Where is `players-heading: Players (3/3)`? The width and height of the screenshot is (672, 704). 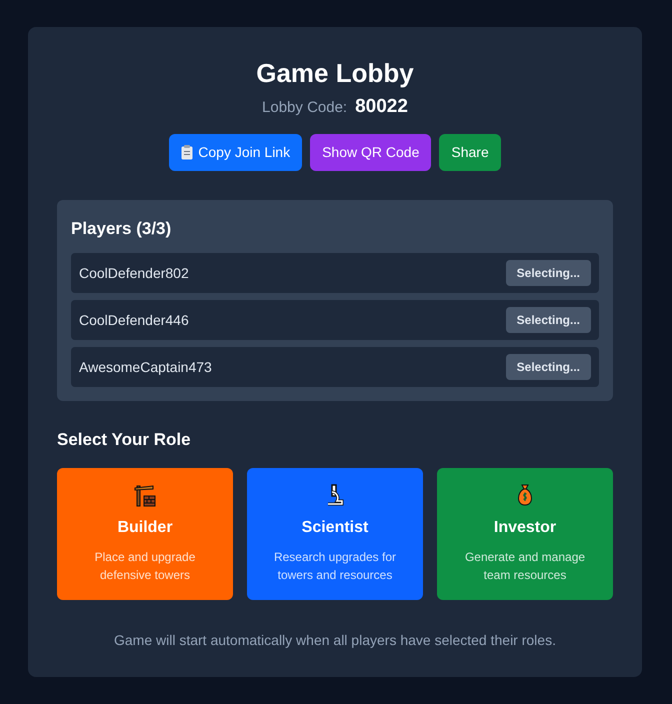 players-heading: Players (3/3) is located at coordinates (121, 229).